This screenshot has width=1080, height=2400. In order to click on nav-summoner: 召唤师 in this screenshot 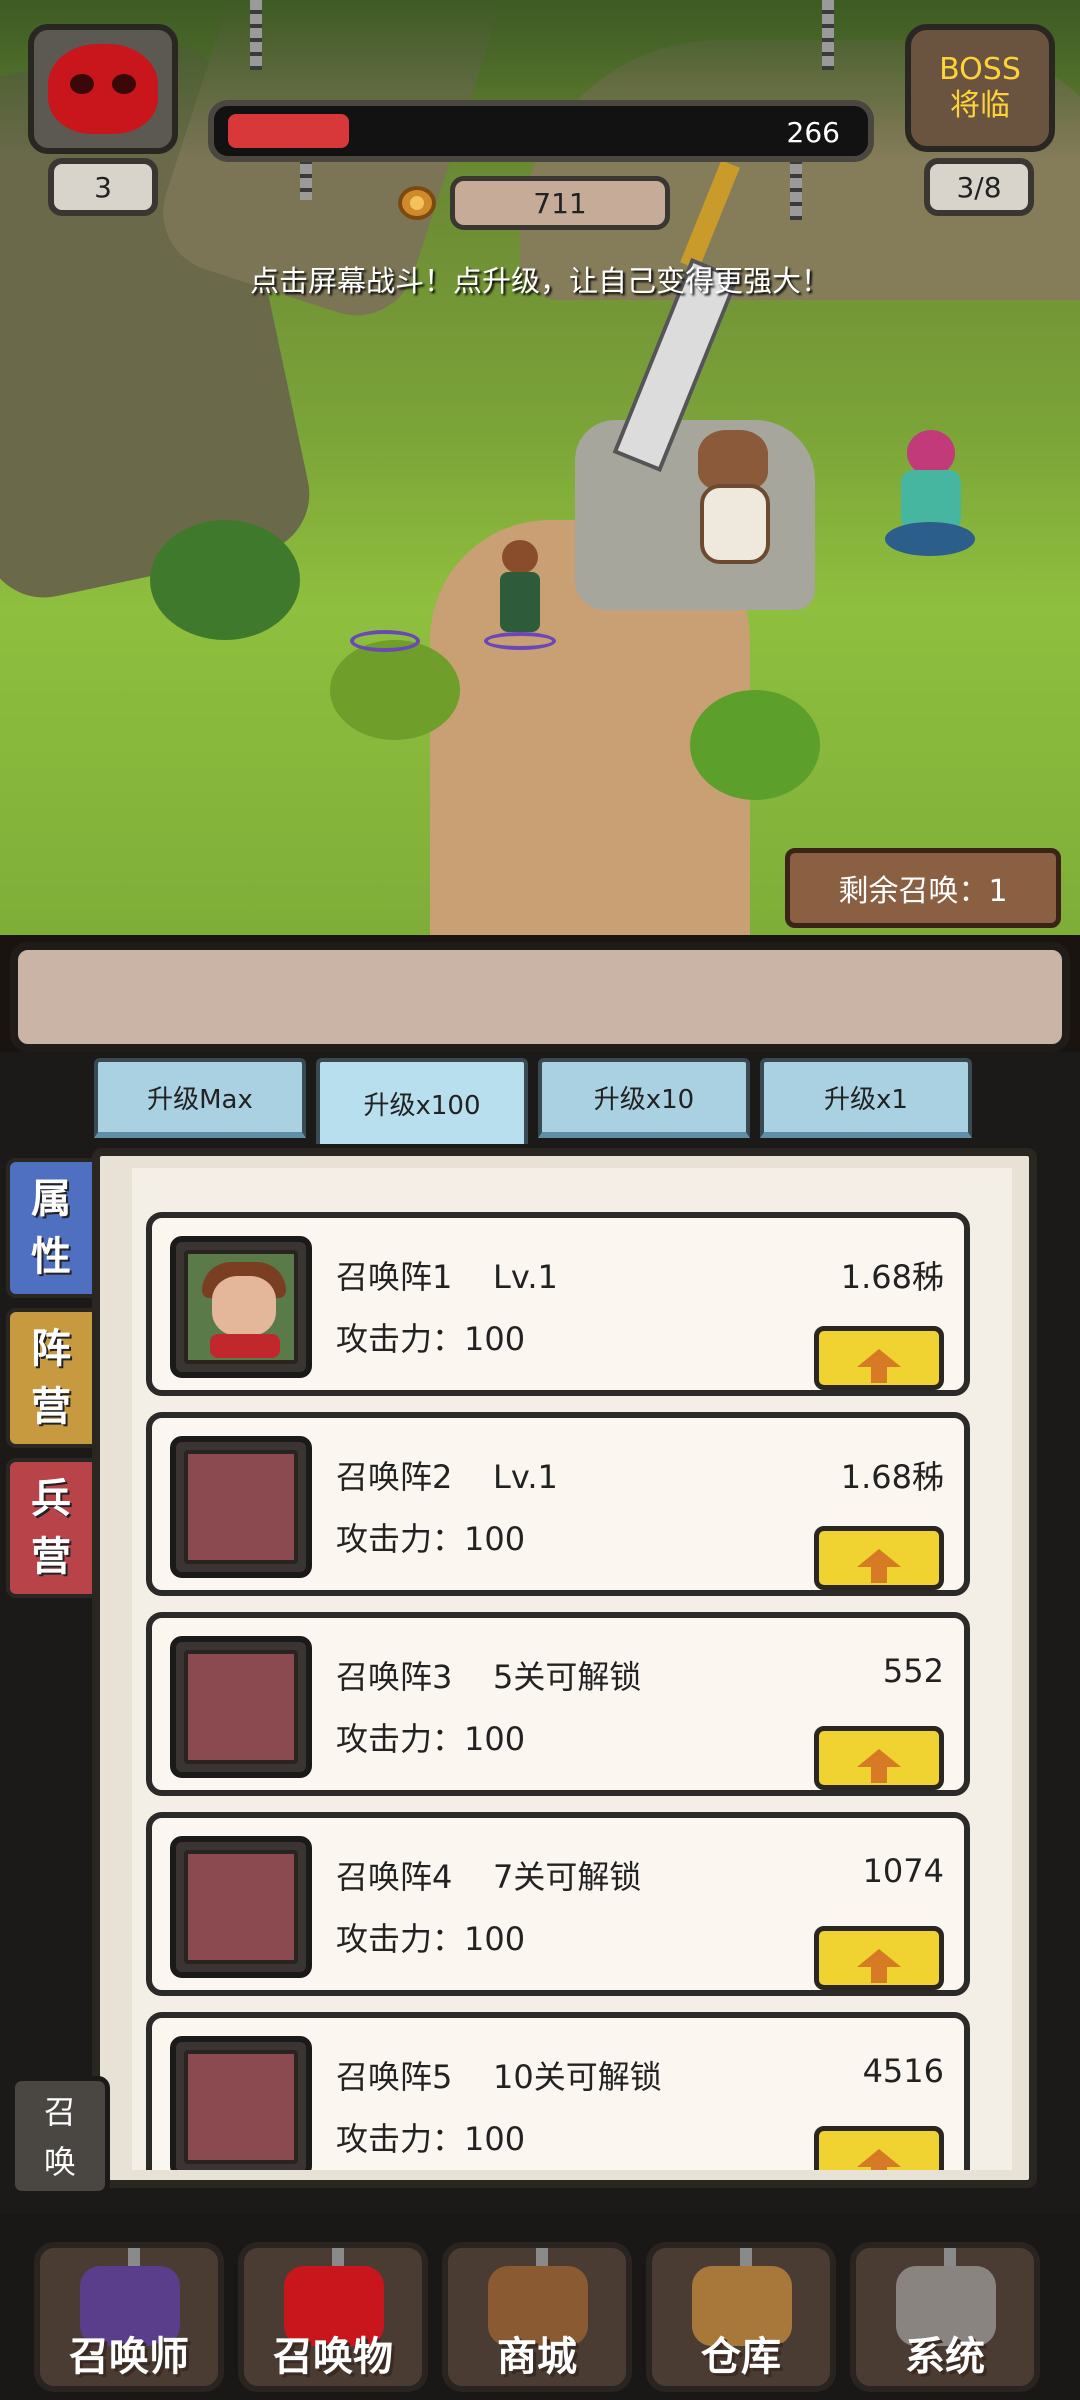, I will do `click(129, 2317)`.